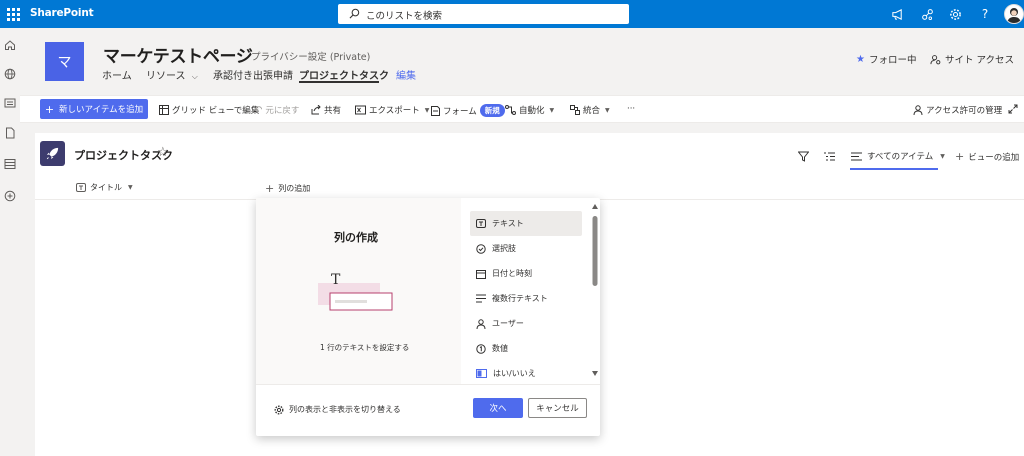  Describe the element at coordinates (481, 248) in the screenshot. I see `choice-icon` at that location.